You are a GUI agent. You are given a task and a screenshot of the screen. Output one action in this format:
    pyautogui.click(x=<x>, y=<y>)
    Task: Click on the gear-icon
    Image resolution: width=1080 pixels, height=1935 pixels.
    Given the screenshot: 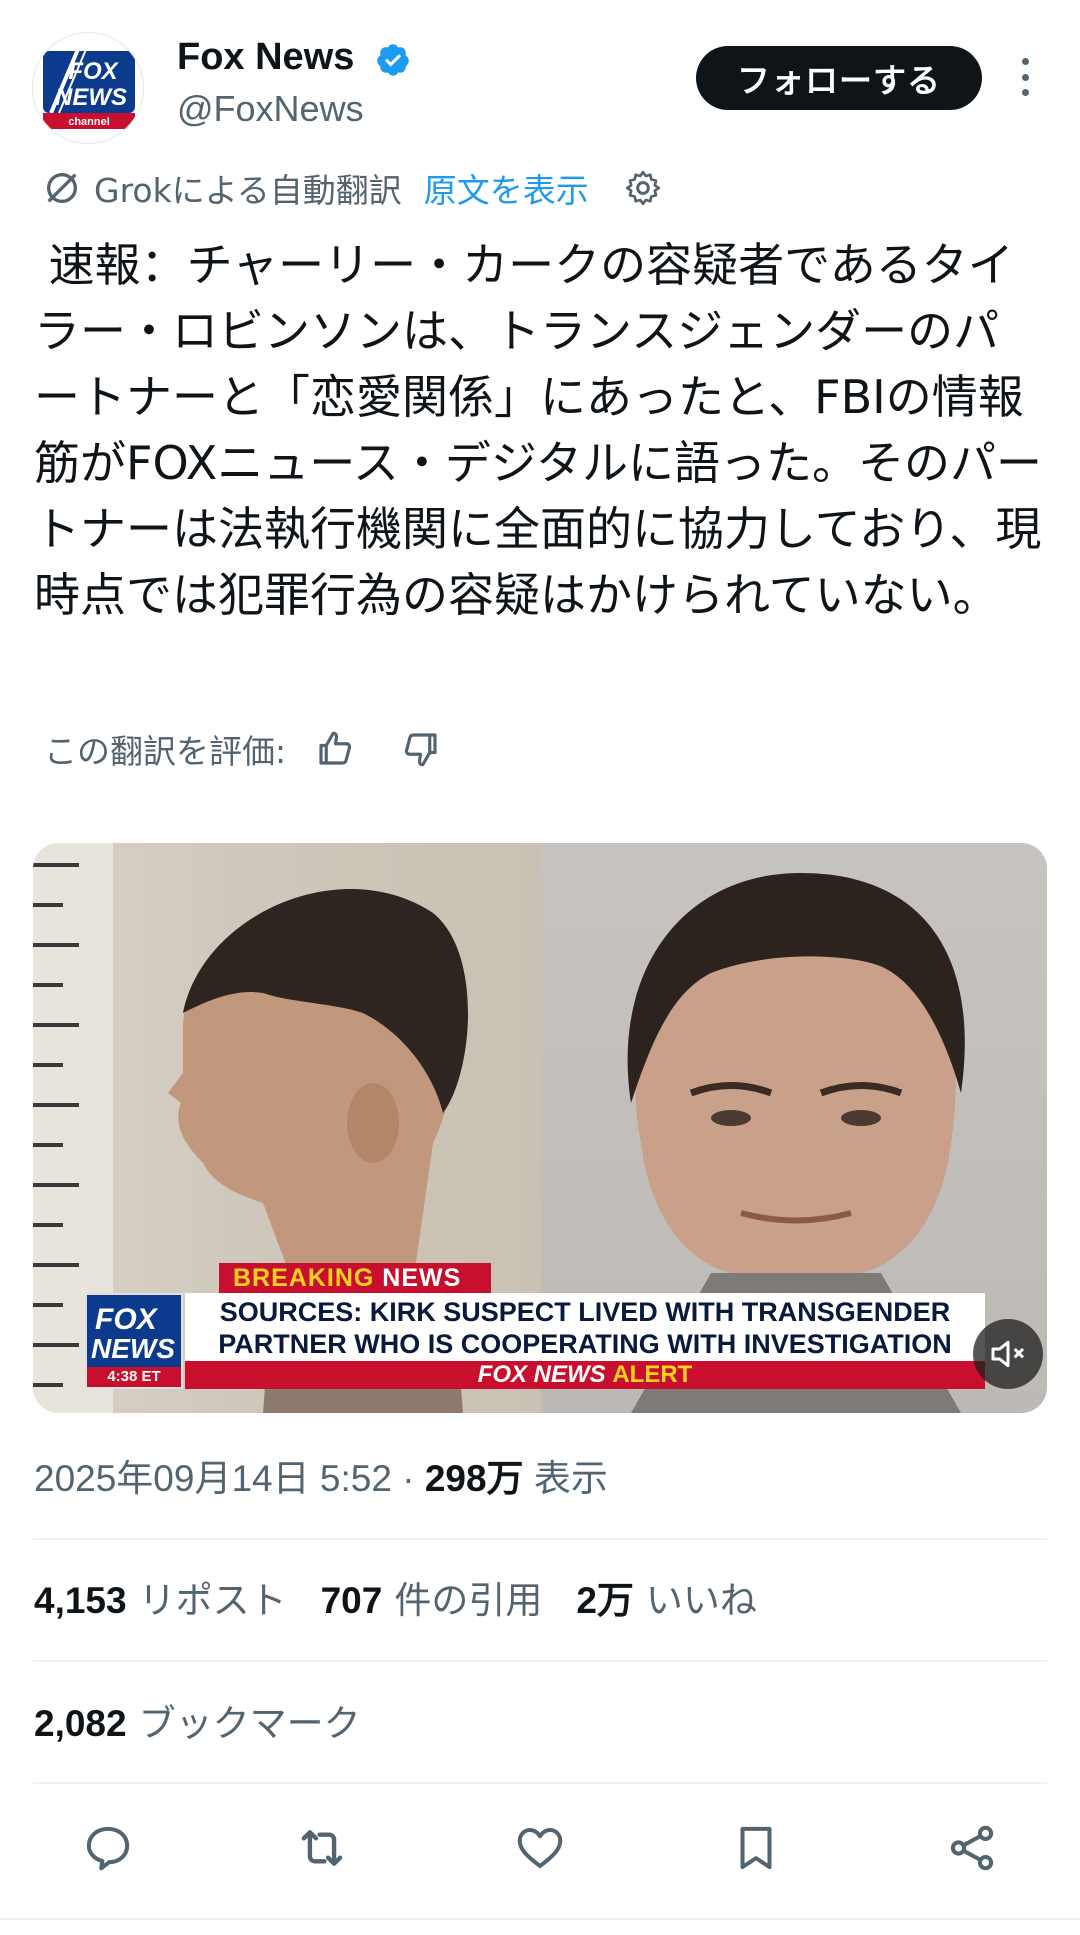 What is the action you would take?
    pyautogui.click(x=643, y=188)
    